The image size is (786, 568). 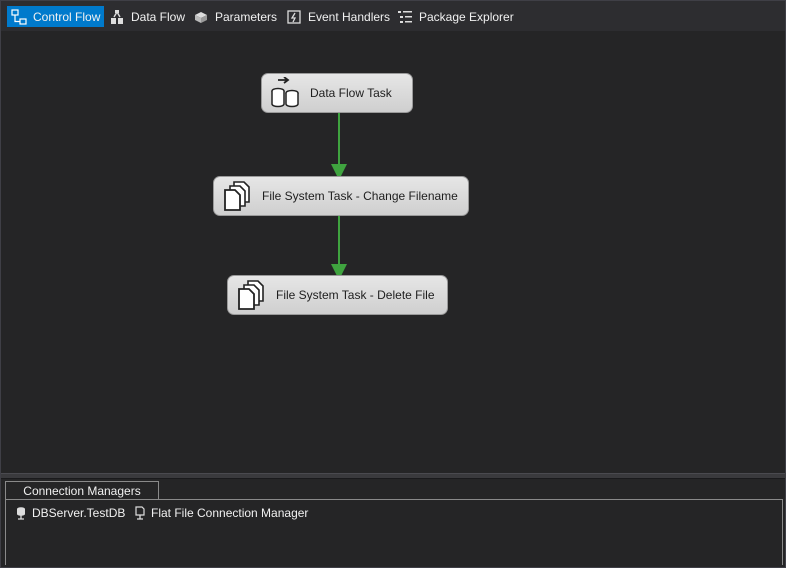 What do you see at coordinates (355, 295) in the screenshot?
I see `task-label: File System Task - Delete File` at bounding box center [355, 295].